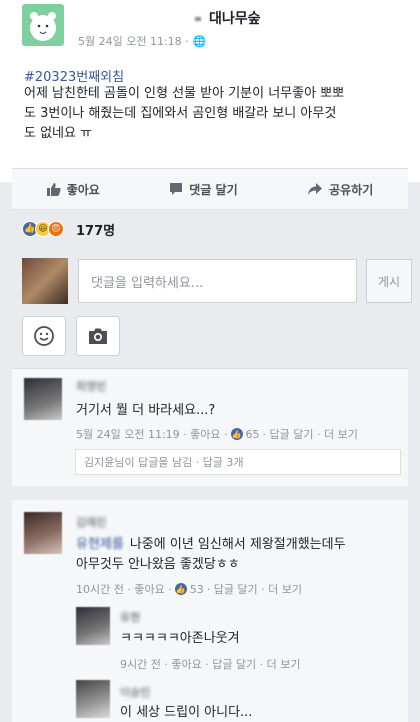 The height and width of the screenshot is (722, 420). I want to click on globe-icon: 🌐, so click(199, 41).